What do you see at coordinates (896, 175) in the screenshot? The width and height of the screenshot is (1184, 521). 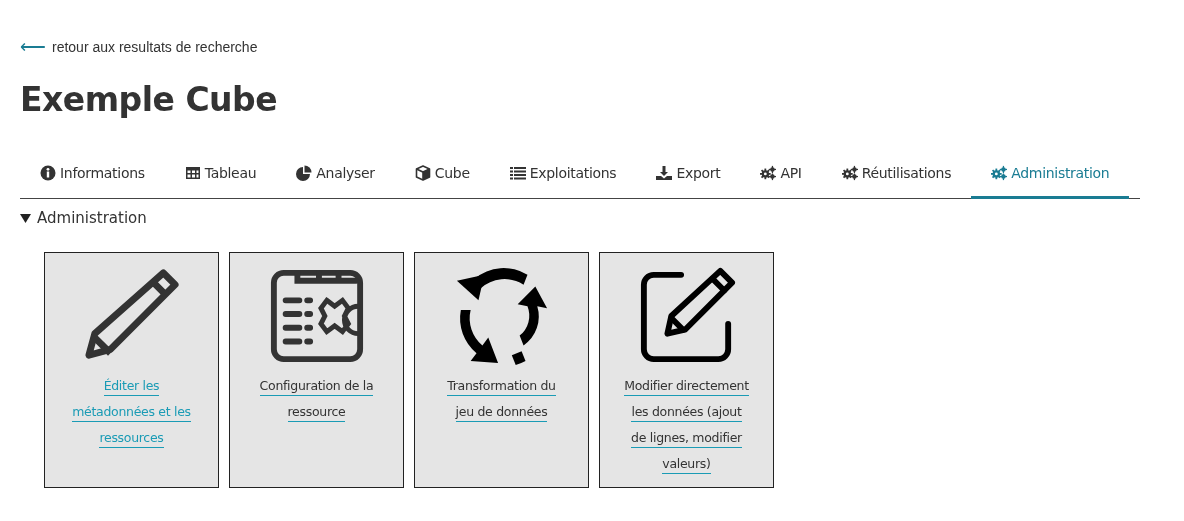 I see `tab: Réutilisations` at bounding box center [896, 175].